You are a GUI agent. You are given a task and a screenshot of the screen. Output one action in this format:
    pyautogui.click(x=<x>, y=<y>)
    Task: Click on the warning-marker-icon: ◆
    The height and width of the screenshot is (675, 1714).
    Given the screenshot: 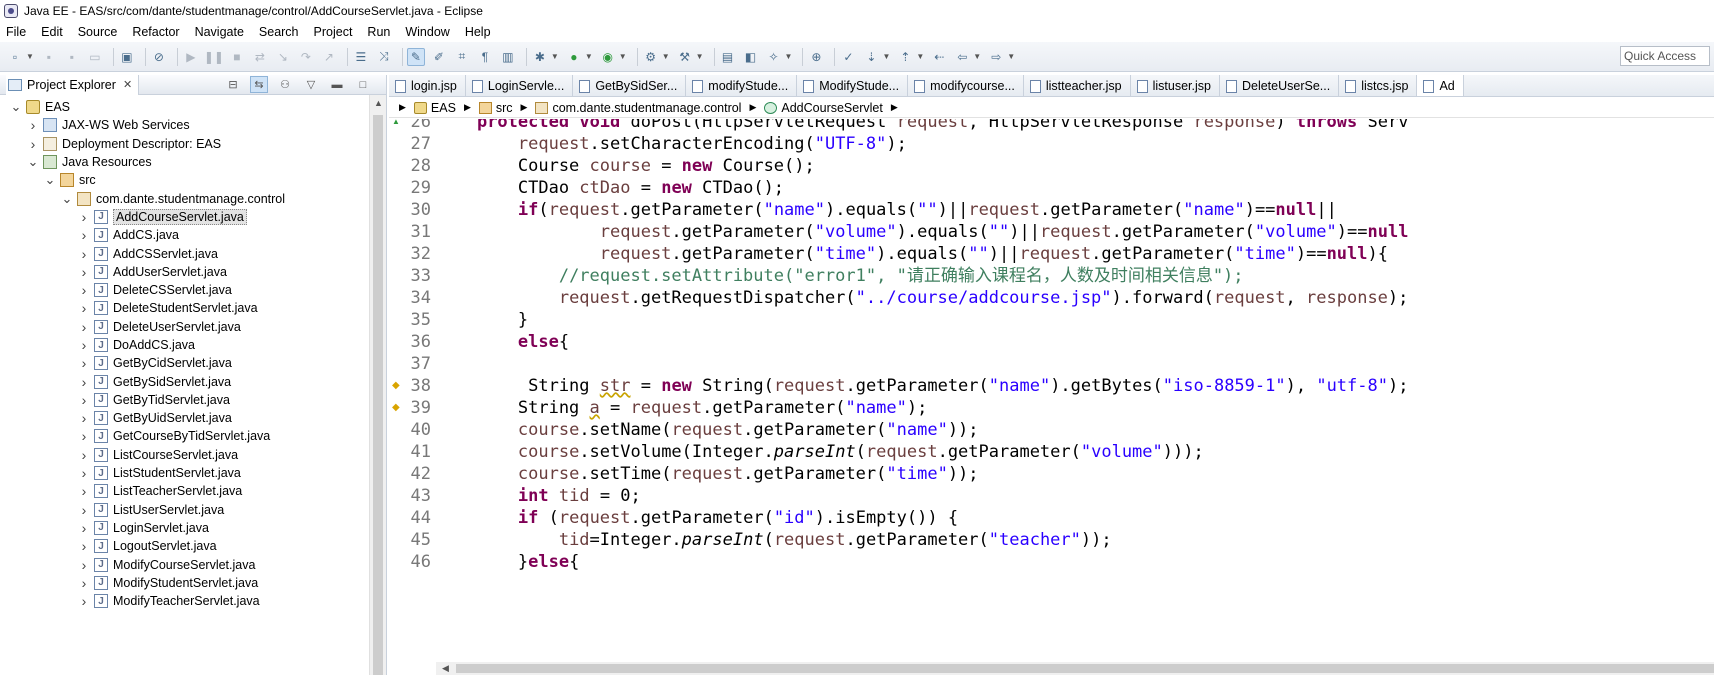 What is the action you would take?
    pyautogui.click(x=396, y=386)
    